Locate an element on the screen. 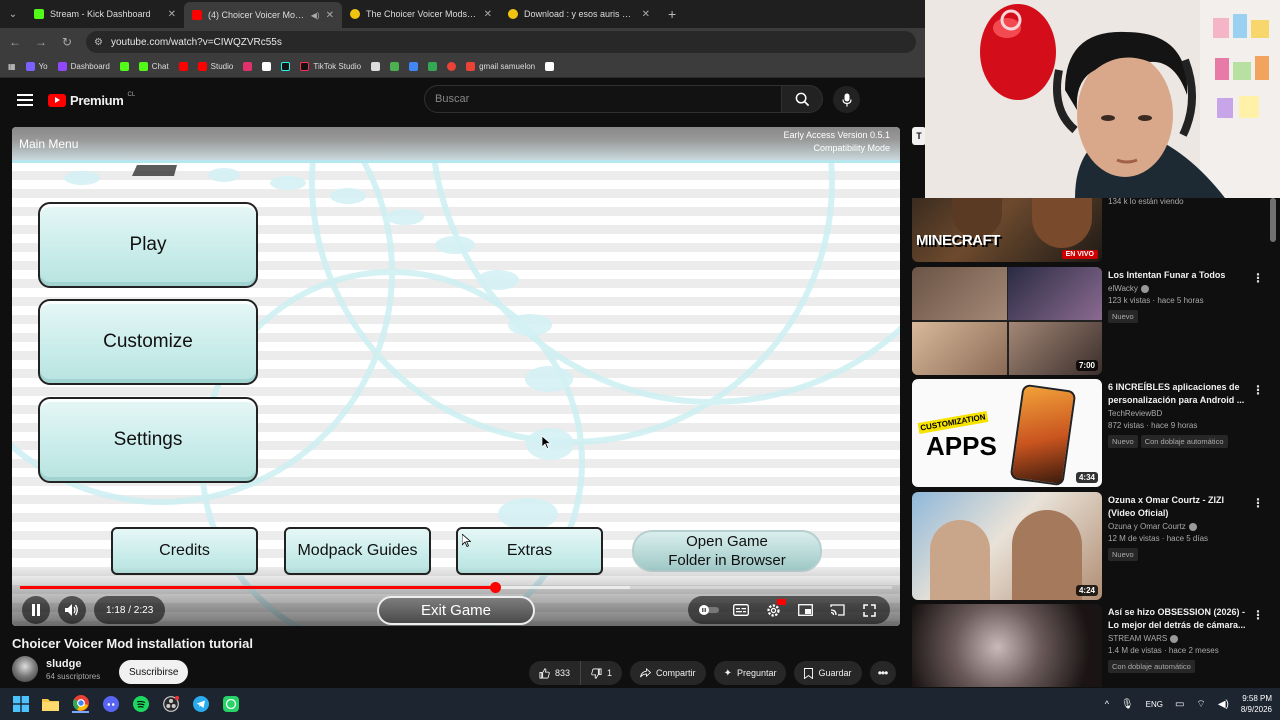 The width and height of the screenshot is (1280, 720). channel-avatar is located at coordinates (25, 669).